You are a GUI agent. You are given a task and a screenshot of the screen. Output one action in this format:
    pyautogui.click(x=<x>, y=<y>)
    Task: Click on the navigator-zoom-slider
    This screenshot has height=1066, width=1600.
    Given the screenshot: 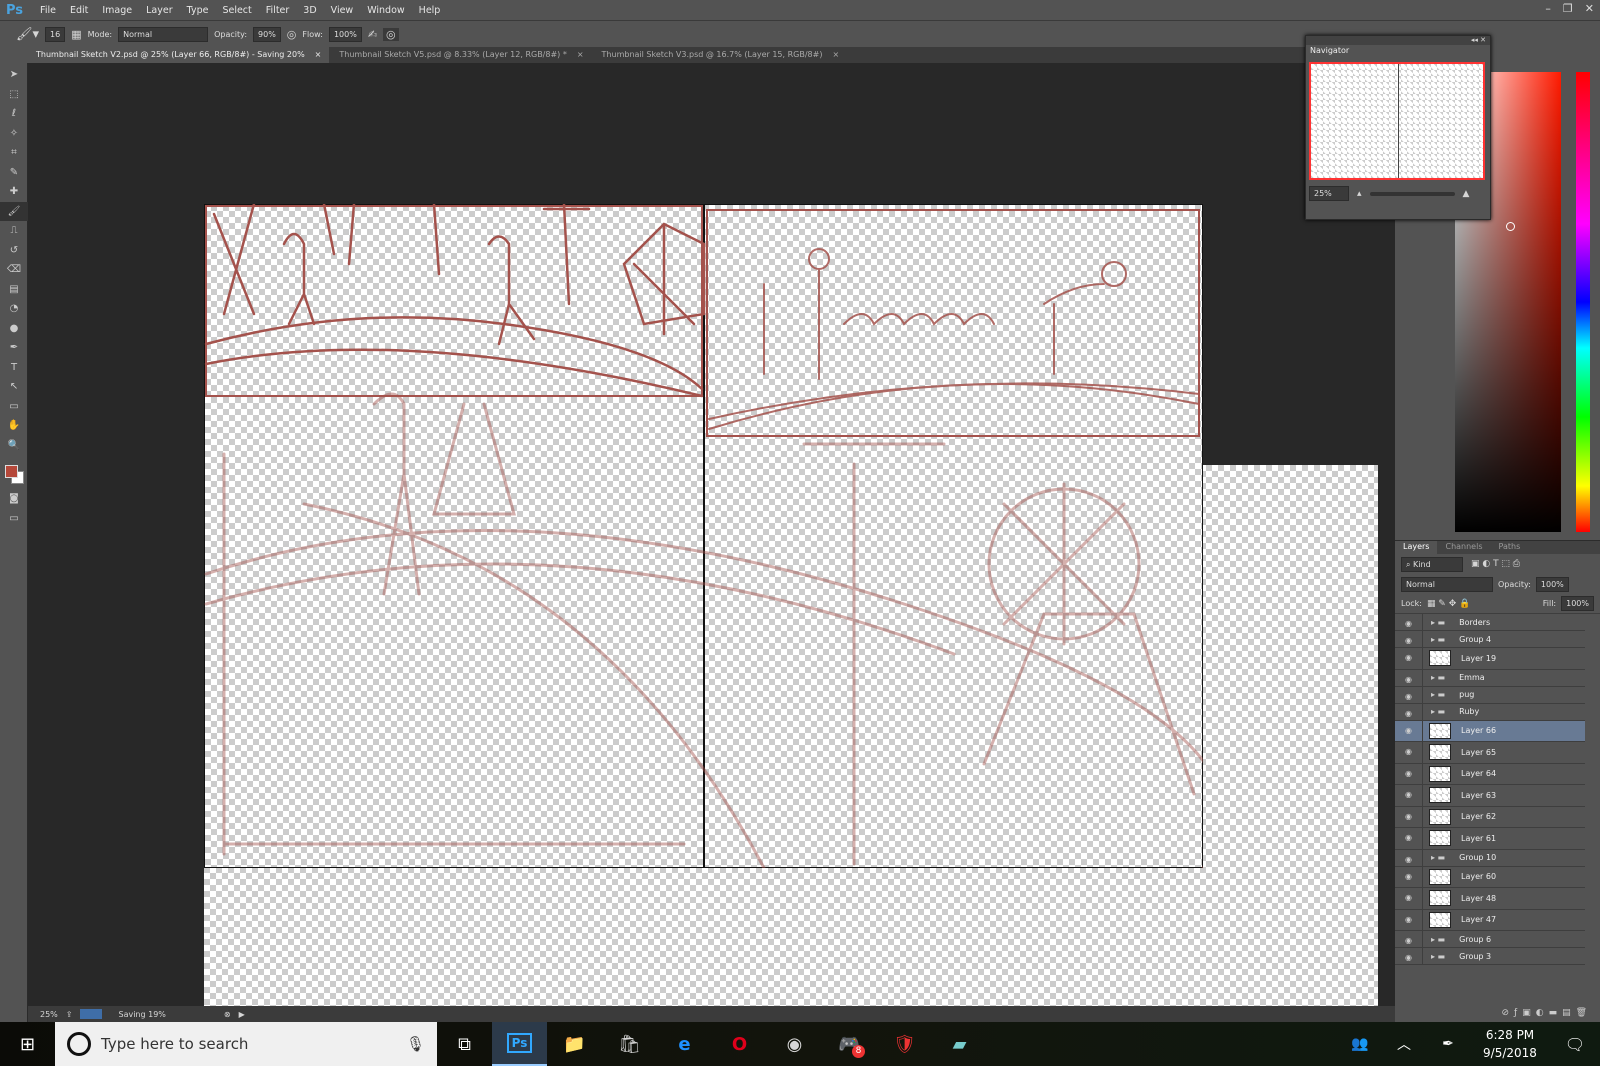 What is the action you would take?
    pyautogui.click(x=1412, y=193)
    